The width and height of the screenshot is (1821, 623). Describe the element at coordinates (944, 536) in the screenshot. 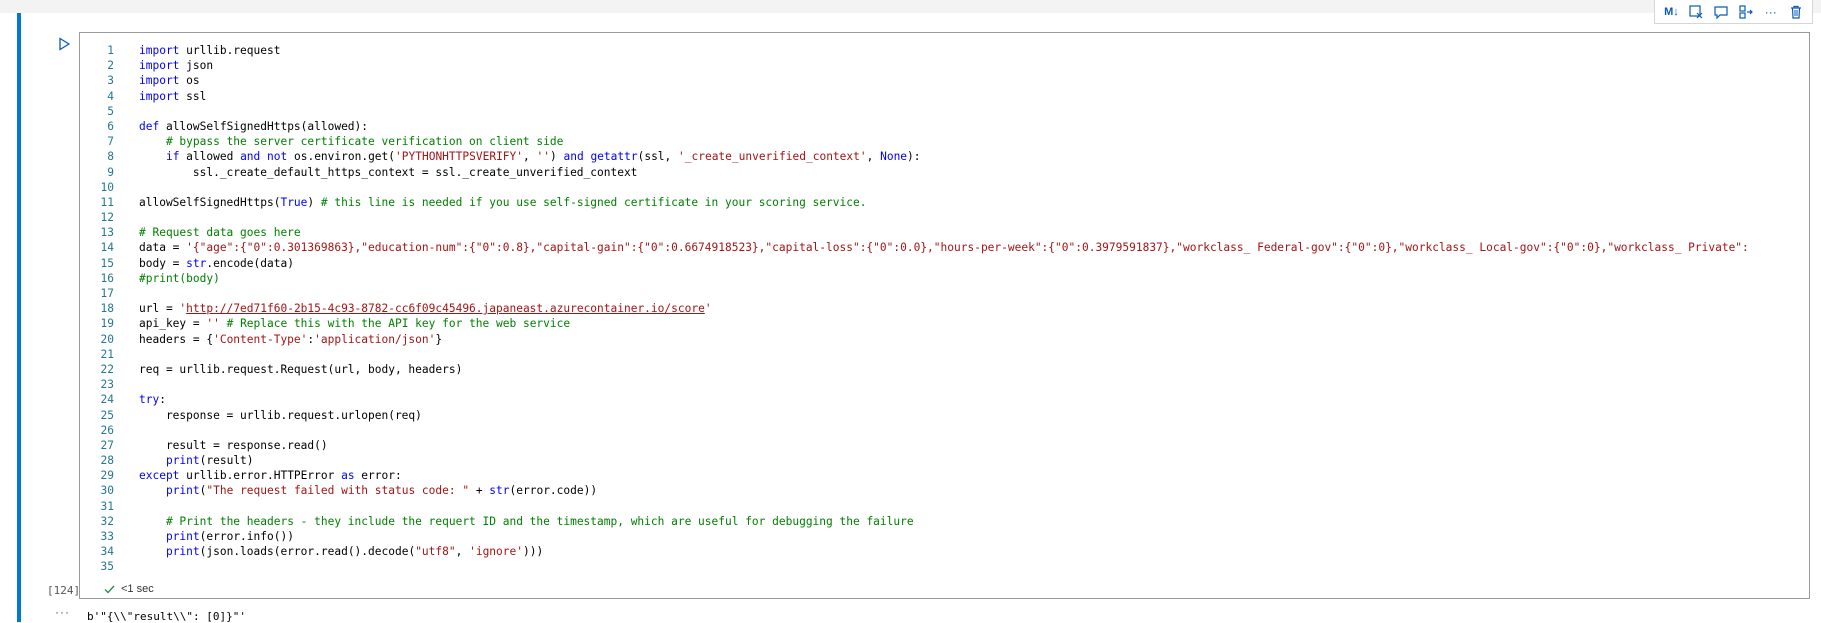

I see `code-line: 33 print(error.info())` at that location.